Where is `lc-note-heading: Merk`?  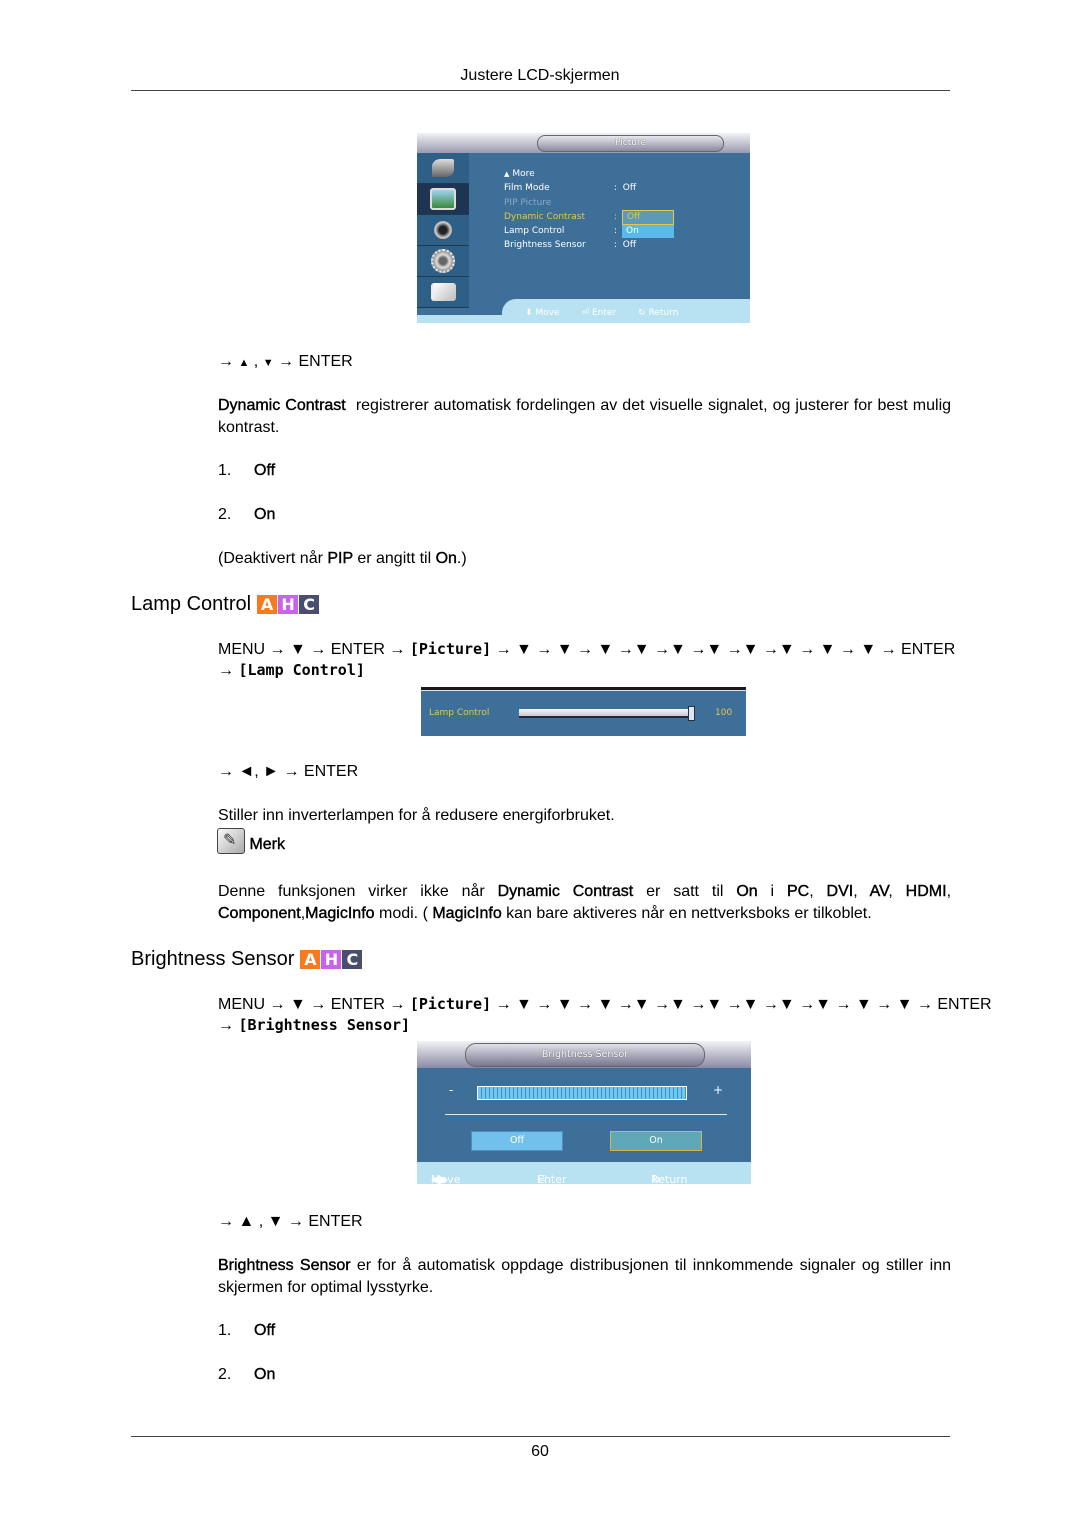
lc-note-heading: Merk is located at coordinates (251, 842).